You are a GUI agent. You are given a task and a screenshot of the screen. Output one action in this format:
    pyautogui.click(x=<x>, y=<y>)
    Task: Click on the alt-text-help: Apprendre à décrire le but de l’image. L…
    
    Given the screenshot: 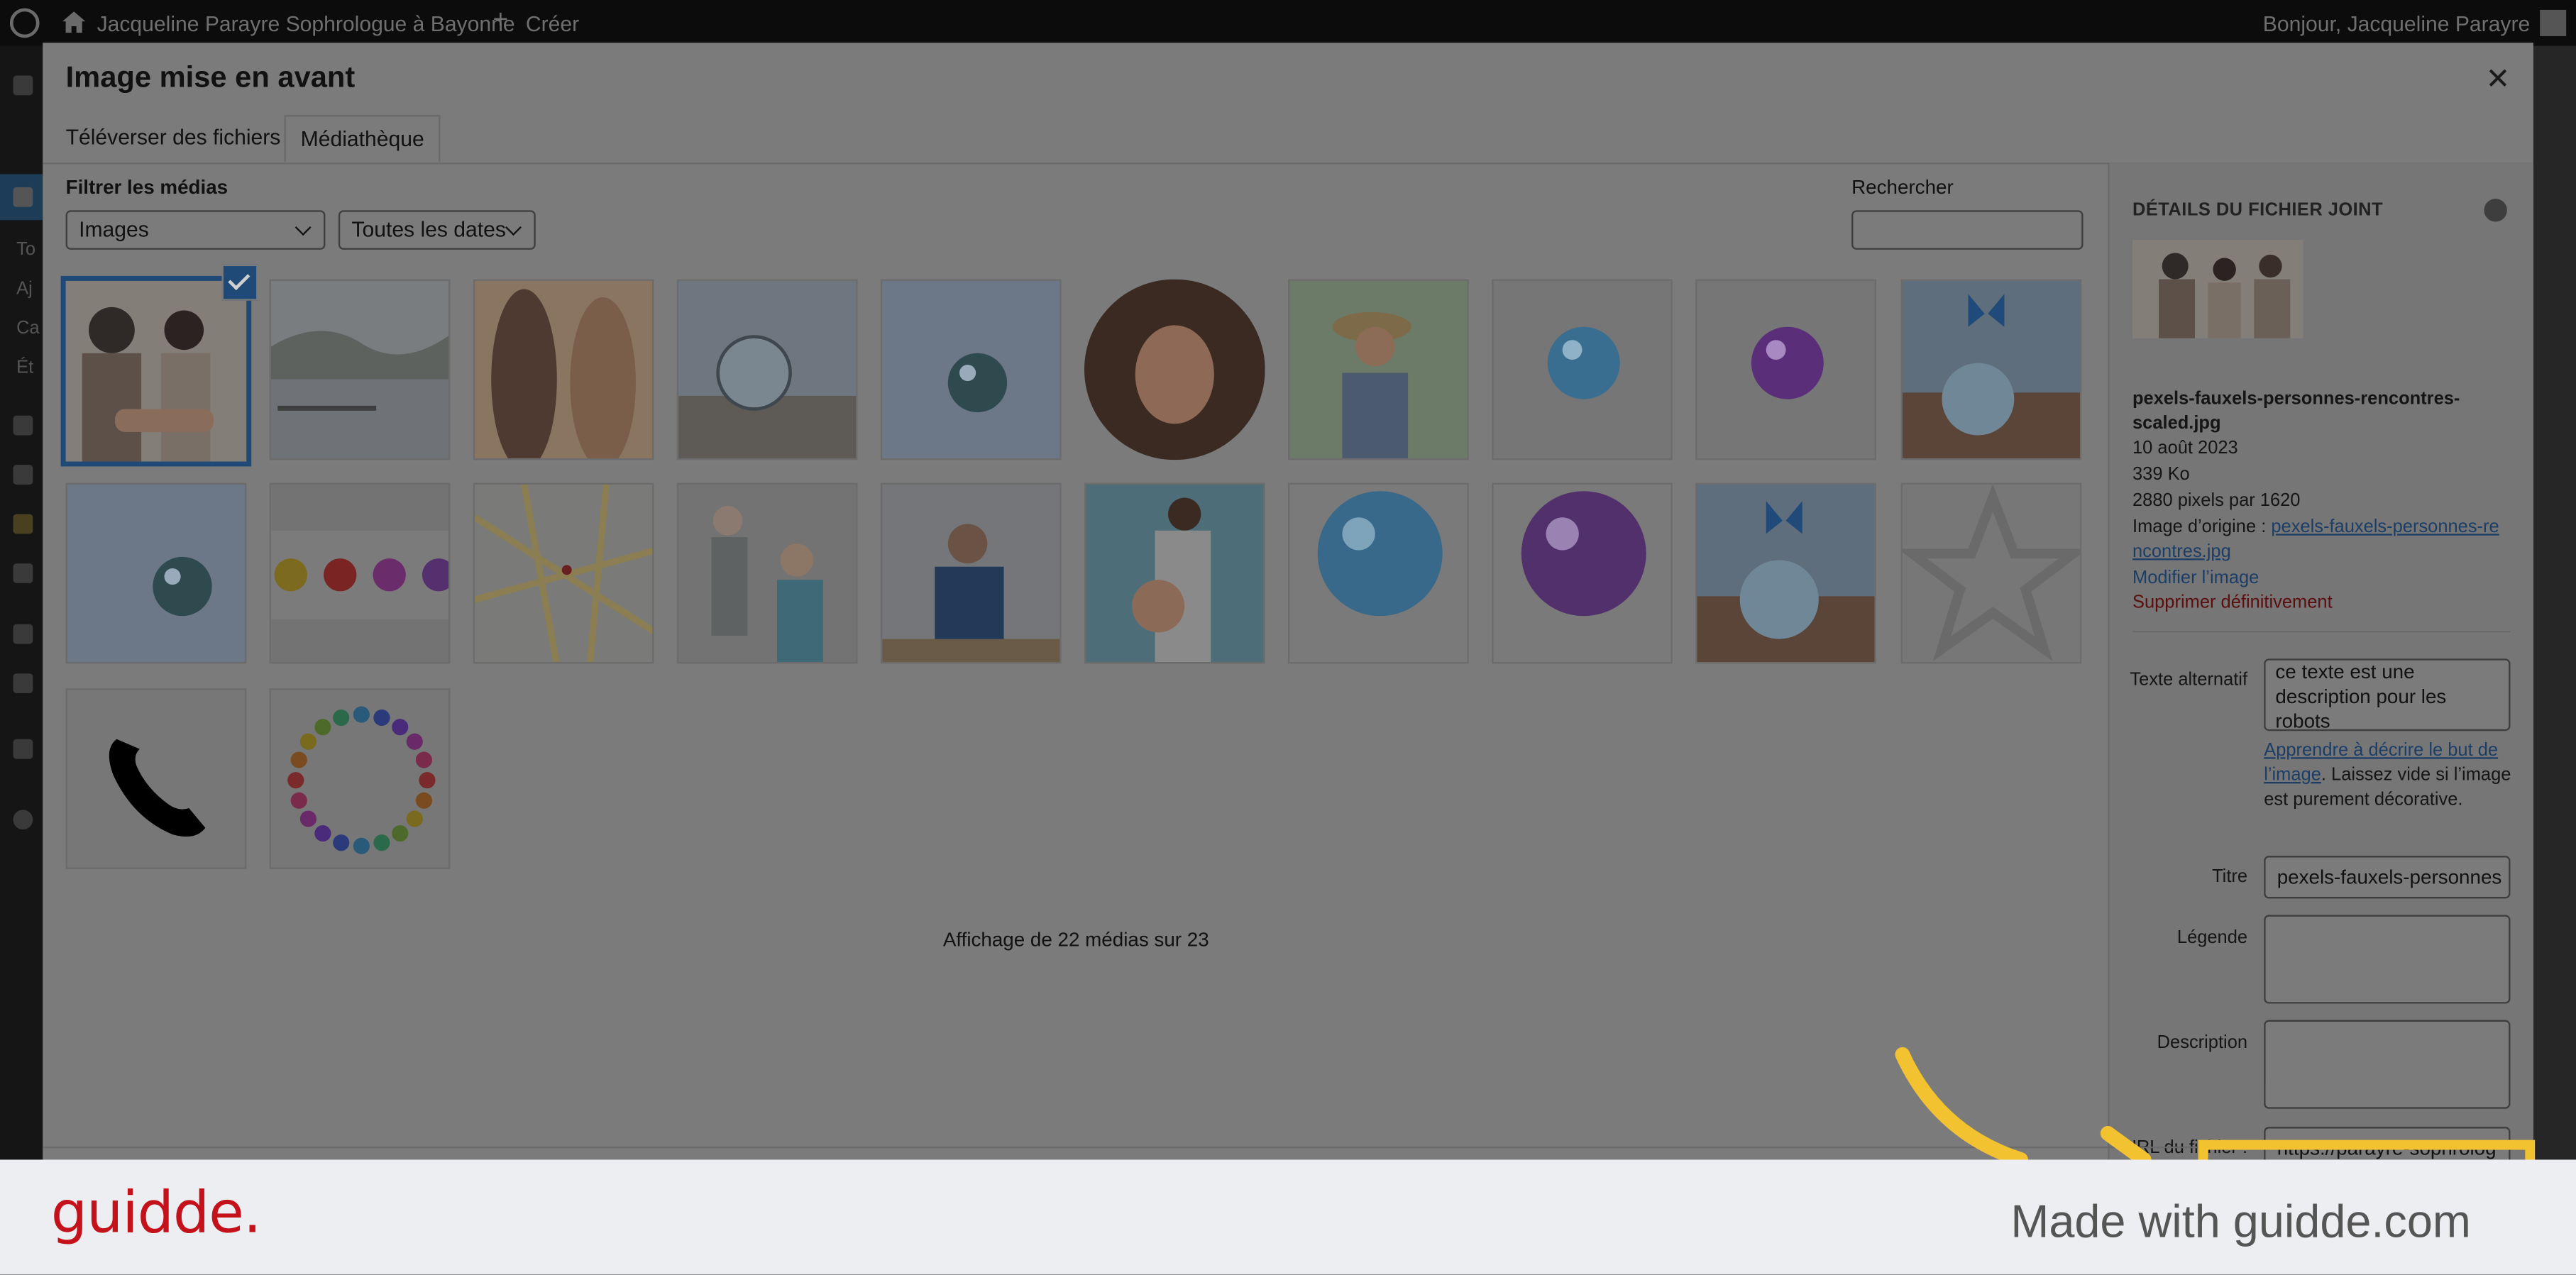 What is the action you would take?
    pyautogui.click(x=2389, y=776)
    